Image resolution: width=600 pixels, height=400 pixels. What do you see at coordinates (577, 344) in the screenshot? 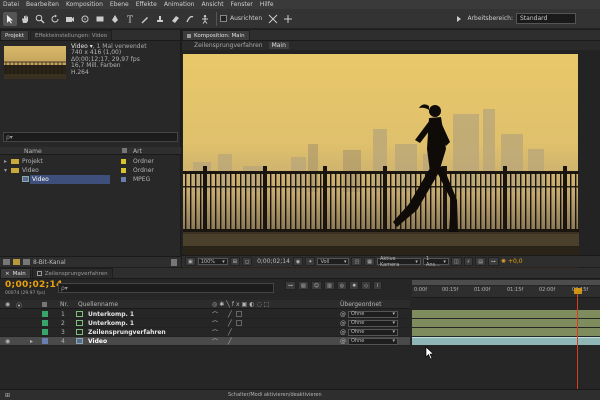
I see `playhead-line` at bounding box center [577, 344].